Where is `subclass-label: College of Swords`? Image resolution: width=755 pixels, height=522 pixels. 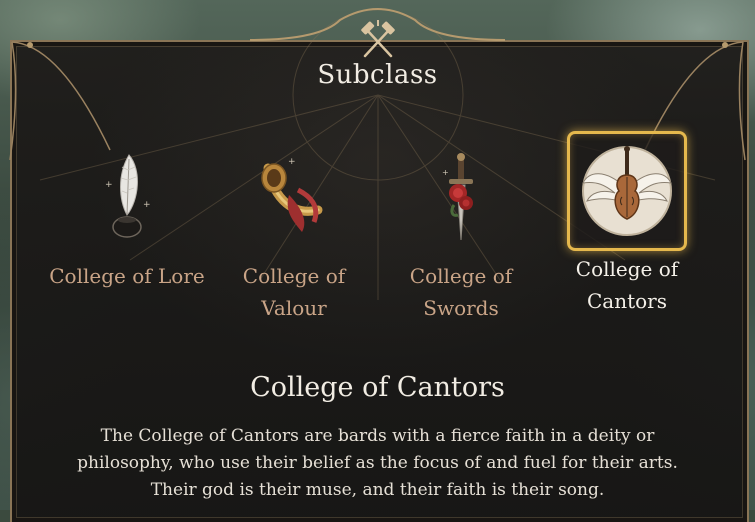
subclass-label: College of Swords is located at coordinates (461, 292).